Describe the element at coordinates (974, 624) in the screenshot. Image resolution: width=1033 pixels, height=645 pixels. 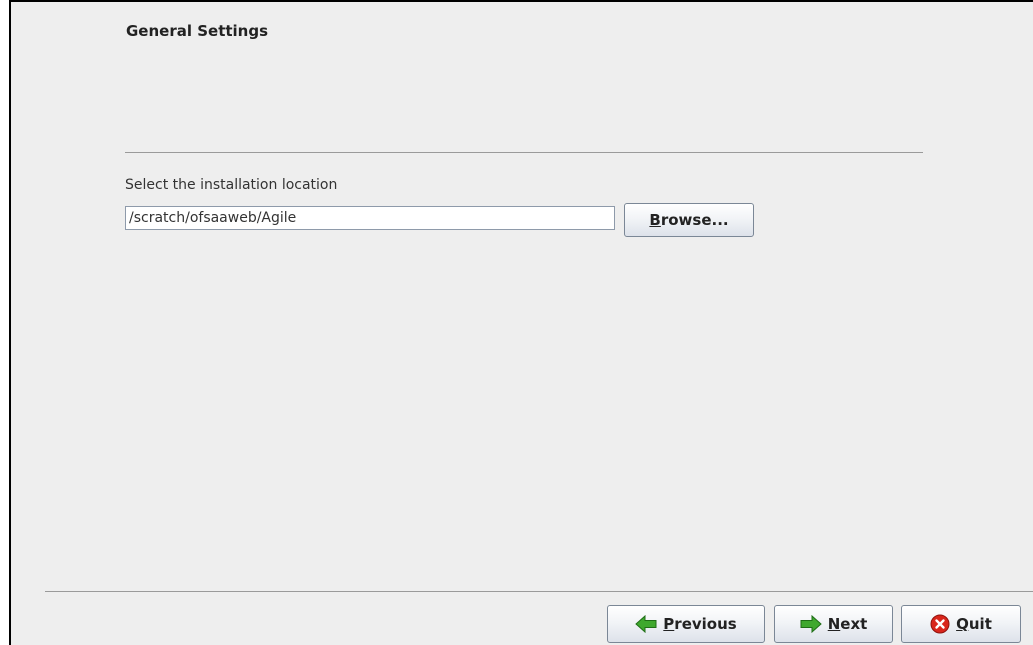
I see `quit-button-label: Quit` at that location.